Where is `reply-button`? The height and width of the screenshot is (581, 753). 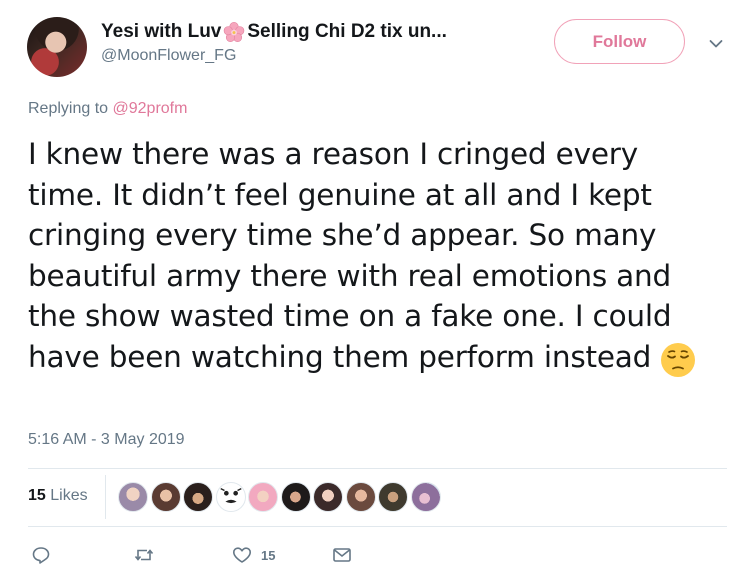 reply-button is located at coordinates (41, 555).